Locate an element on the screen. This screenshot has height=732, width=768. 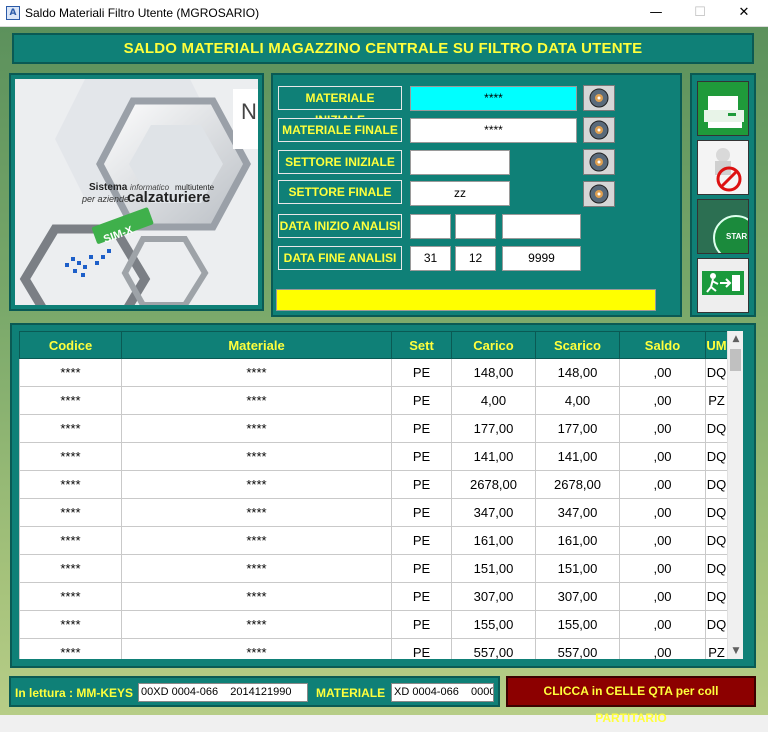
table-row: **** **** PE 141,00 141,00,00 DQ is located at coordinates (373, 456).